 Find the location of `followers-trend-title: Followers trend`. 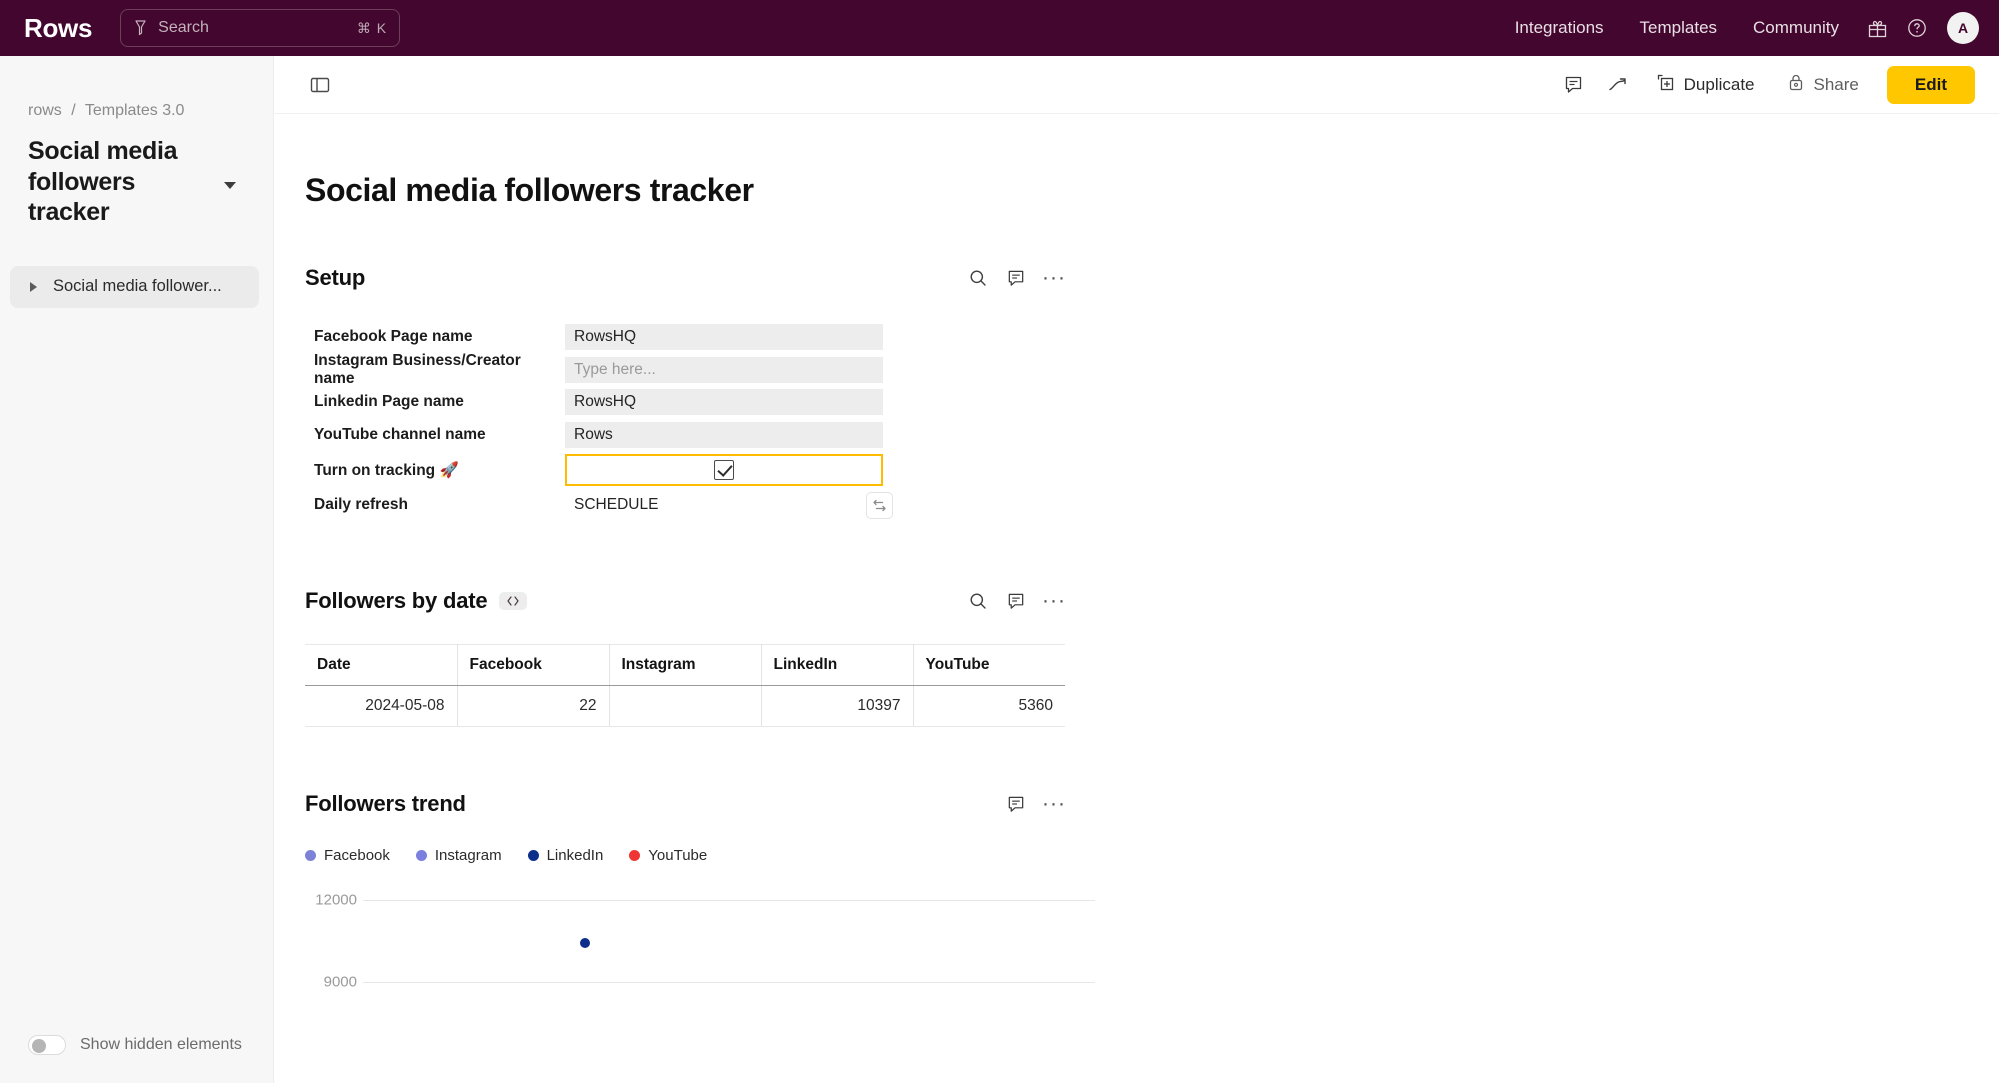

followers-trend-title: Followers trend is located at coordinates (385, 803).